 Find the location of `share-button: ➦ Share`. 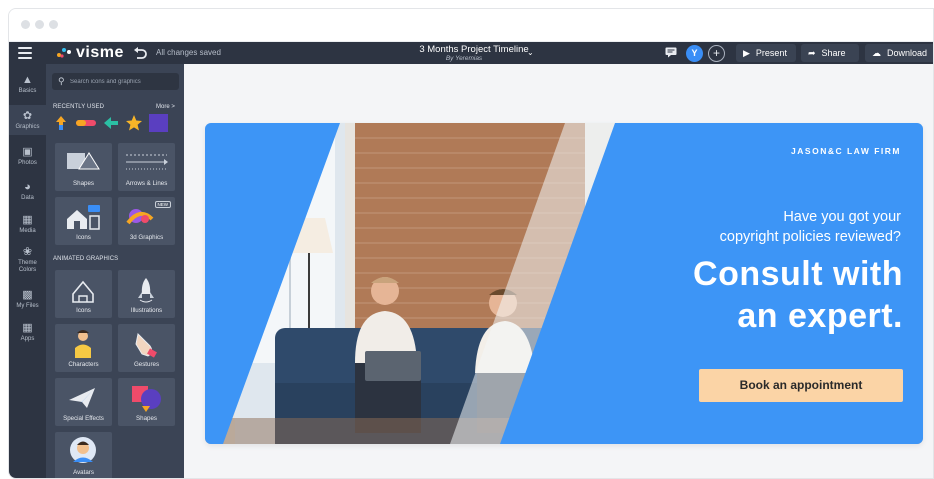

share-button: ➦ Share is located at coordinates (830, 53).